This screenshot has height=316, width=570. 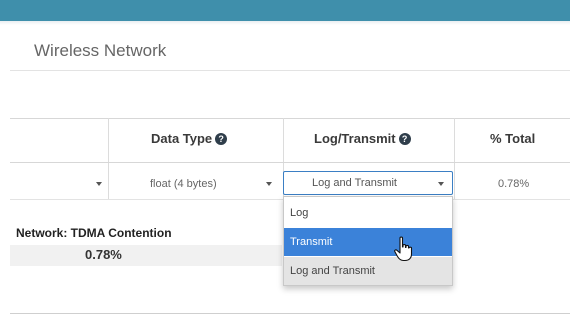 I want to click on column-header-label: % Total, so click(x=513, y=138).